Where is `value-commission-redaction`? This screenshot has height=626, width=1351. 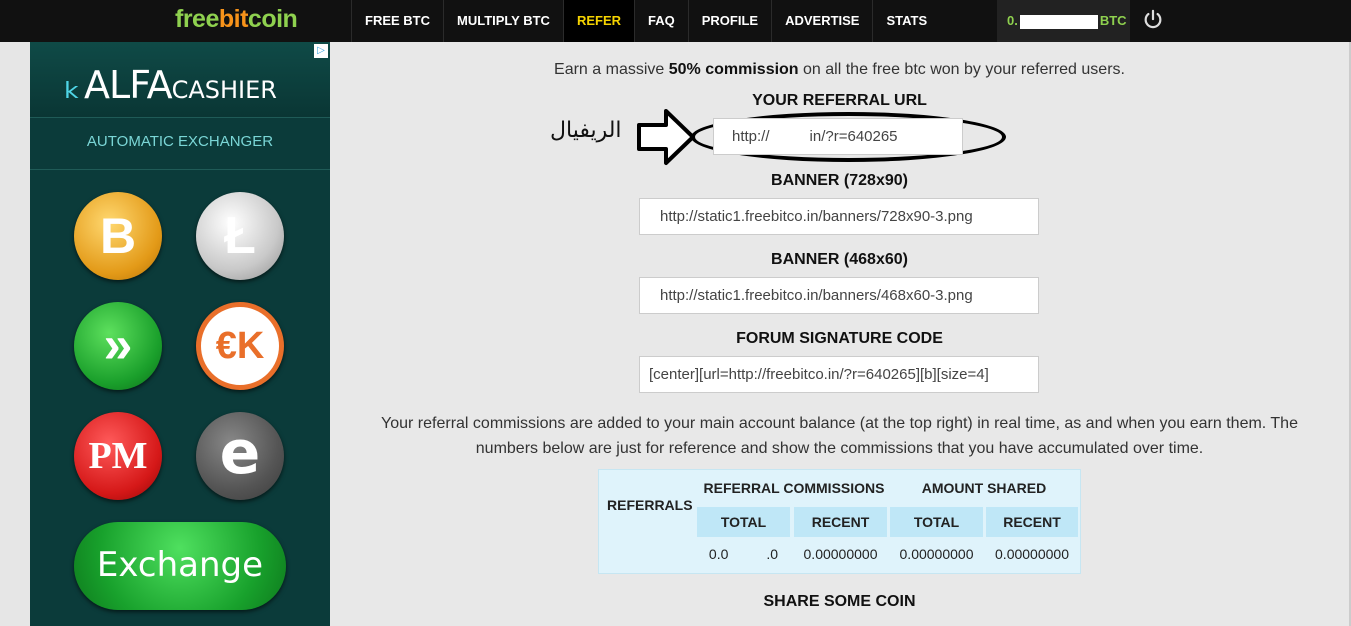 value-commission-redaction is located at coordinates (747, 553).